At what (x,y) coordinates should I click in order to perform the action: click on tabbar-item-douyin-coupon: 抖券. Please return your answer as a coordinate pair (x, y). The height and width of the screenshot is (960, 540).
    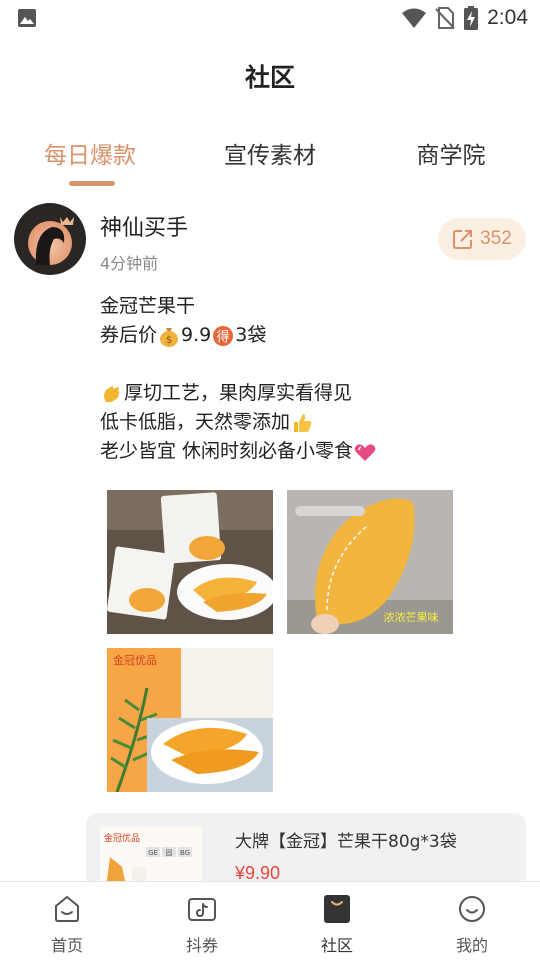
    Looking at the image, I should click on (202, 921).